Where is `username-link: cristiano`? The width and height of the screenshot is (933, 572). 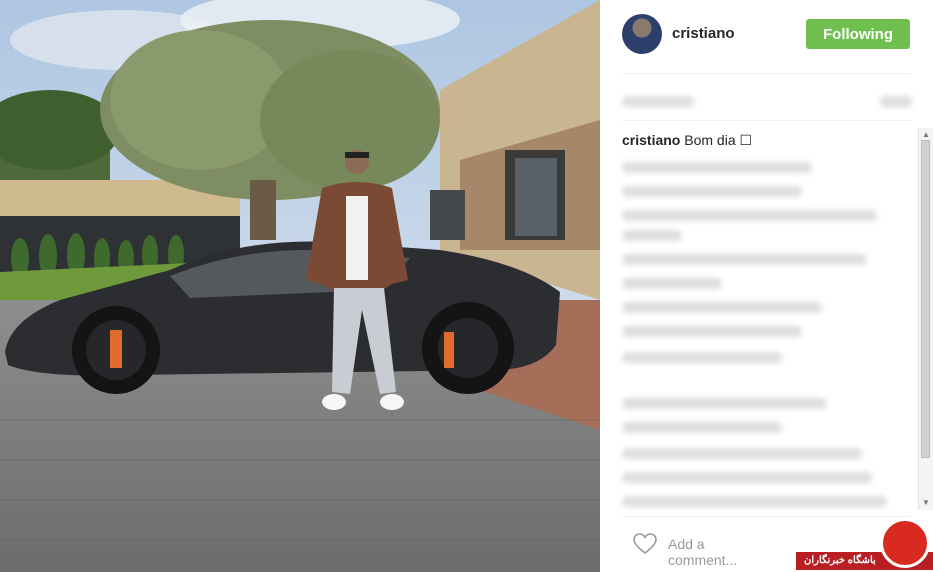 username-link: cristiano is located at coordinates (703, 33).